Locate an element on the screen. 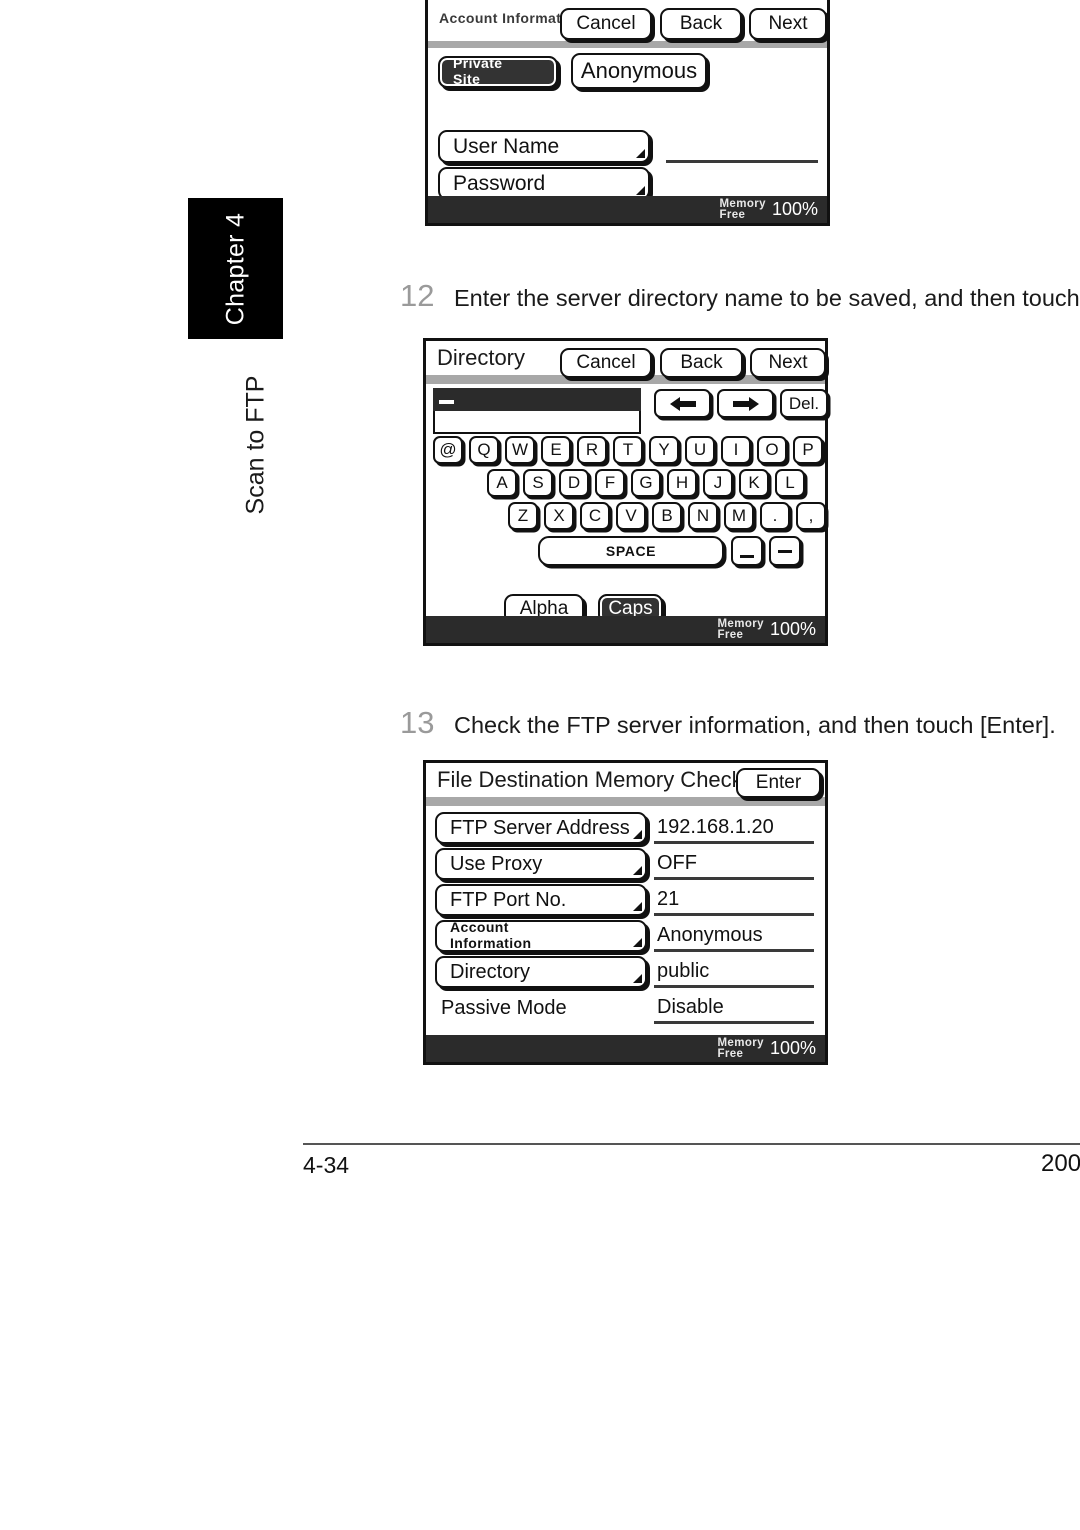 This screenshot has height=1530, width=1080. key-w: W is located at coordinates (520, 450).